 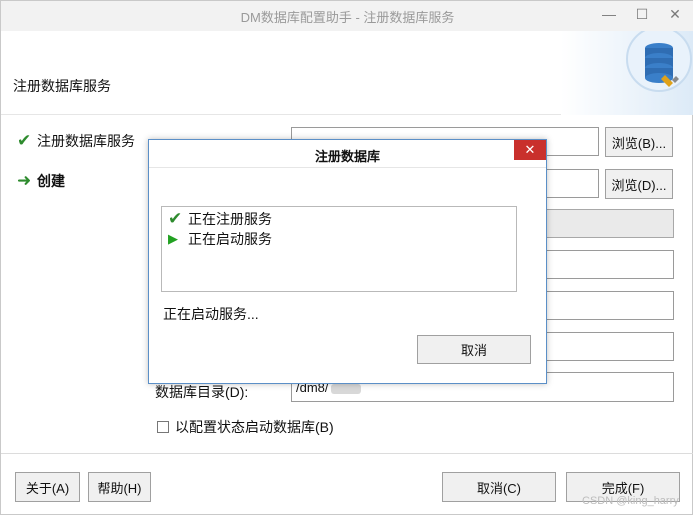 I want to click on page-title: 注册数据库服务, so click(x=62, y=86).